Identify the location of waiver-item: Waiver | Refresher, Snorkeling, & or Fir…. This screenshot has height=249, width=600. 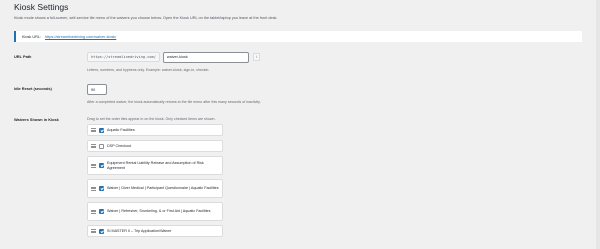
(155, 211).